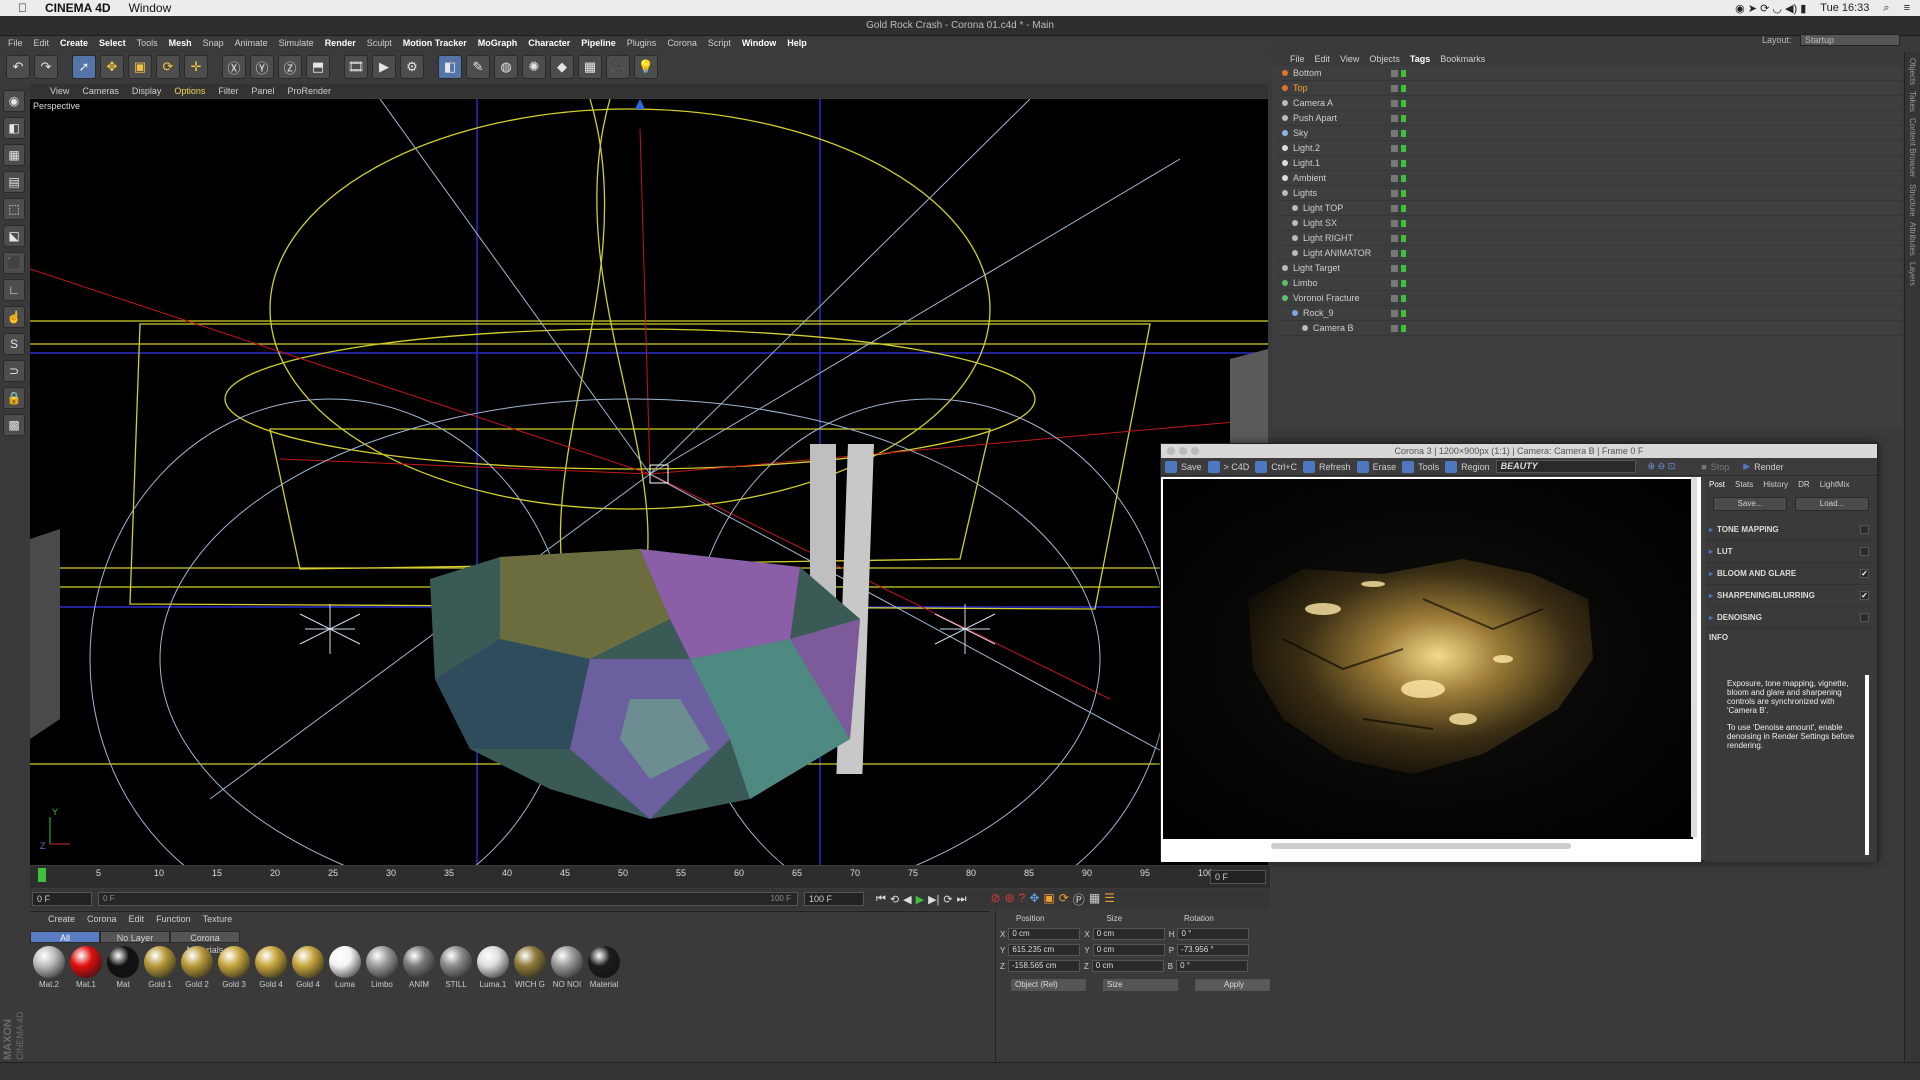 This screenshot has height=1080, width=1920. Describe the element at coordinates (100, 91) in the screenshot. I see `viewport-menu-cameras: Cameras` at that location.